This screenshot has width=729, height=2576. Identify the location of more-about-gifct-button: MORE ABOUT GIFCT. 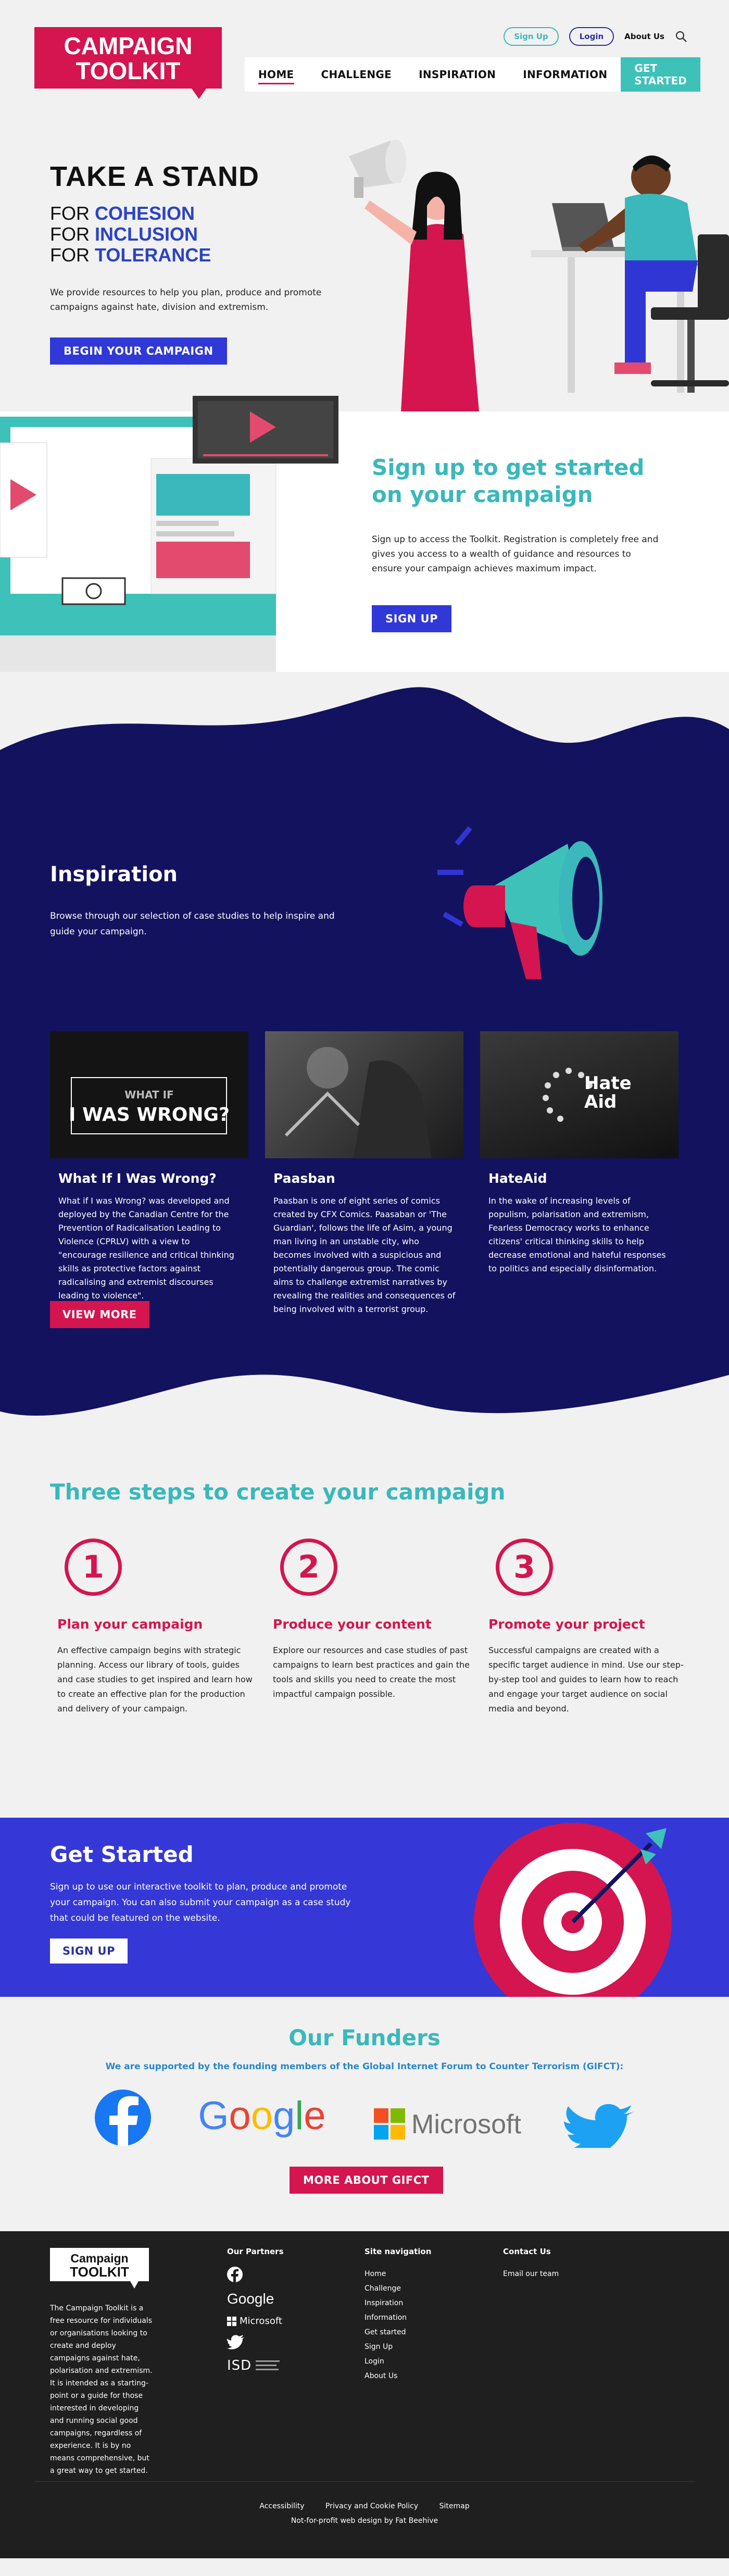
(366, 2180).